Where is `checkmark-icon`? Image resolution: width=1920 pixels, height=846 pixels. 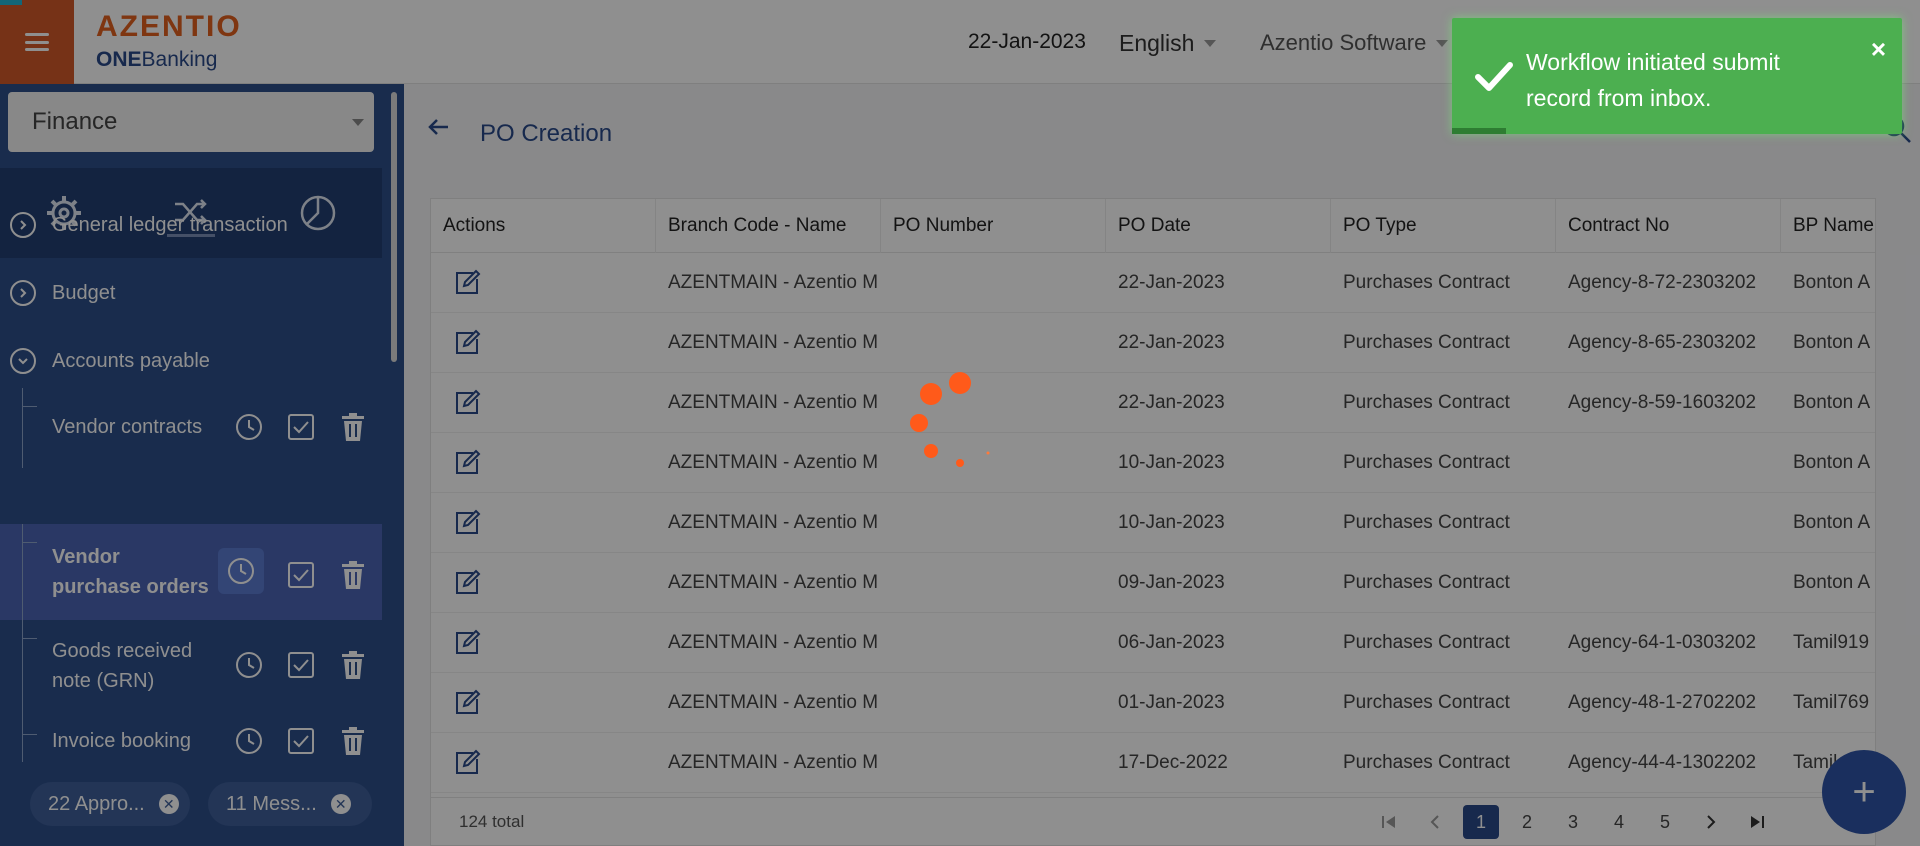 checkmark-icon is located at coordinates (1494, 76).